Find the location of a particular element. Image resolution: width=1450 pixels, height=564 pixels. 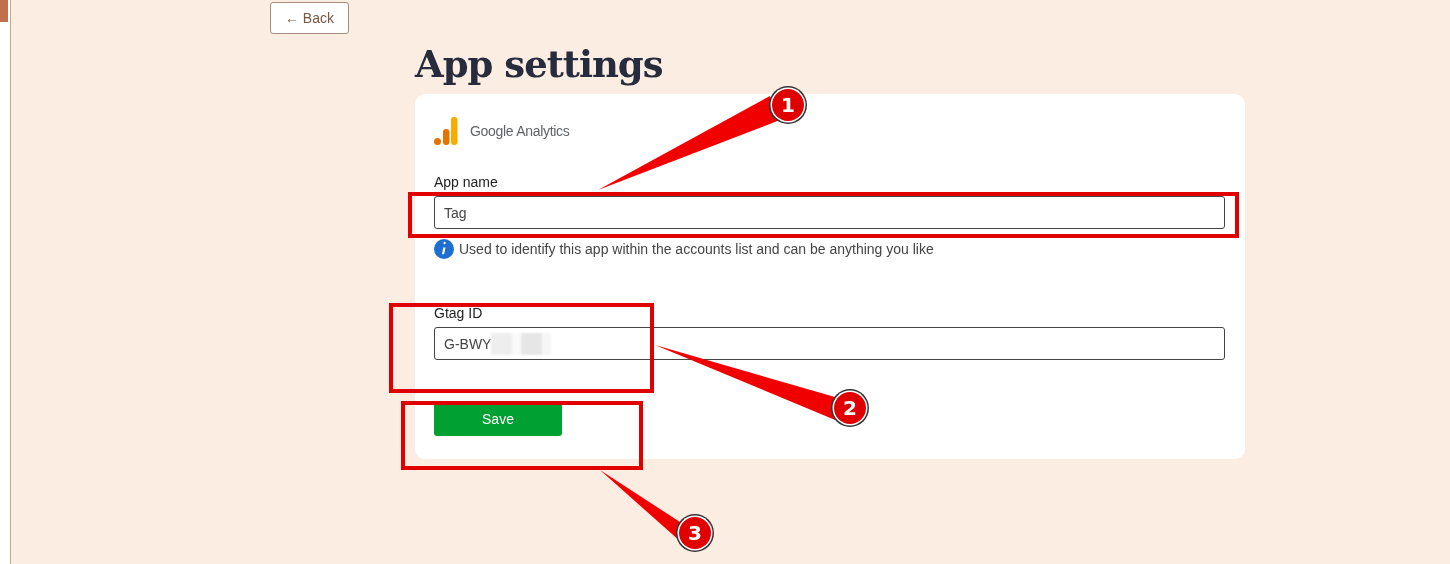

field-label: Gtag ID is located at coordinates (459, 313).